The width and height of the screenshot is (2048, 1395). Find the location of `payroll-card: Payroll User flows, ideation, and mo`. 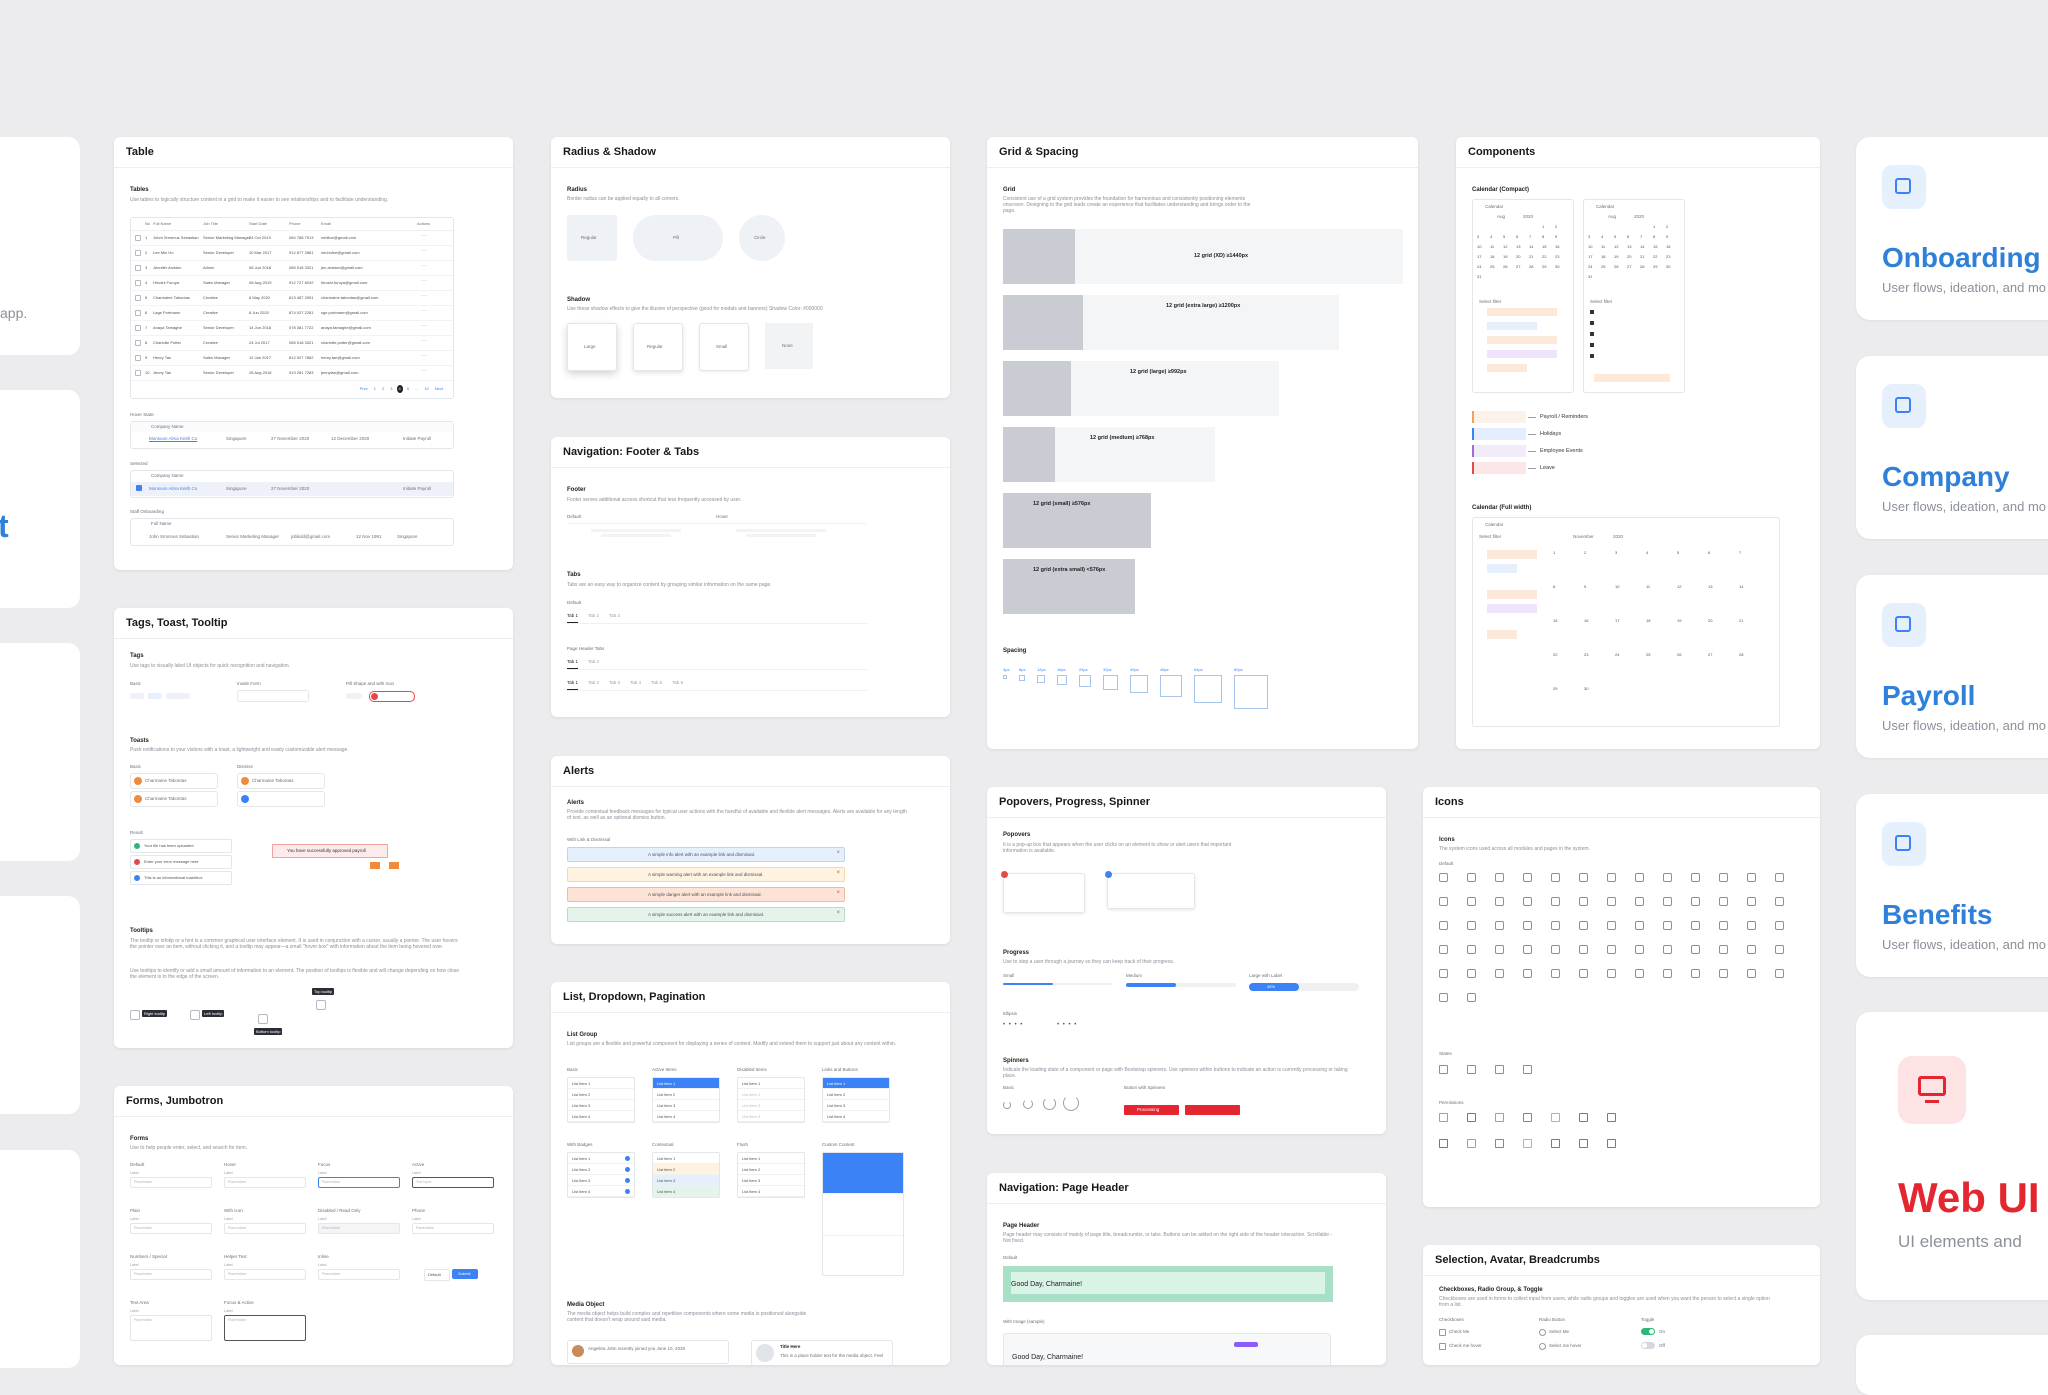

payroll-card: Payroll User flows, ideation, and mo is located at coordinates (1952, 666).